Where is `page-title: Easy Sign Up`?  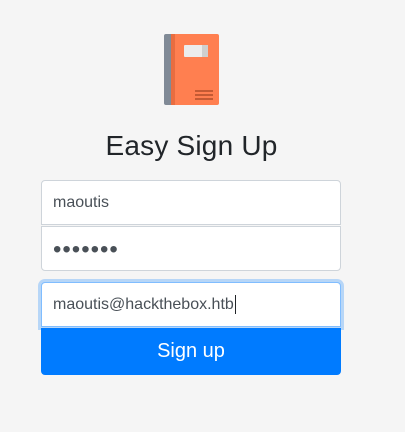 page-title: Easy Sign Up is located at coordinates (191, 145).